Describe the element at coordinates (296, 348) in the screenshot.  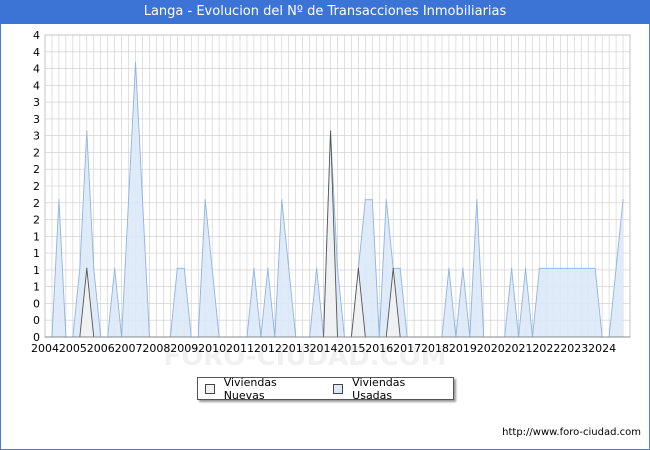
I see `x-tick-label: 2013` at that location.